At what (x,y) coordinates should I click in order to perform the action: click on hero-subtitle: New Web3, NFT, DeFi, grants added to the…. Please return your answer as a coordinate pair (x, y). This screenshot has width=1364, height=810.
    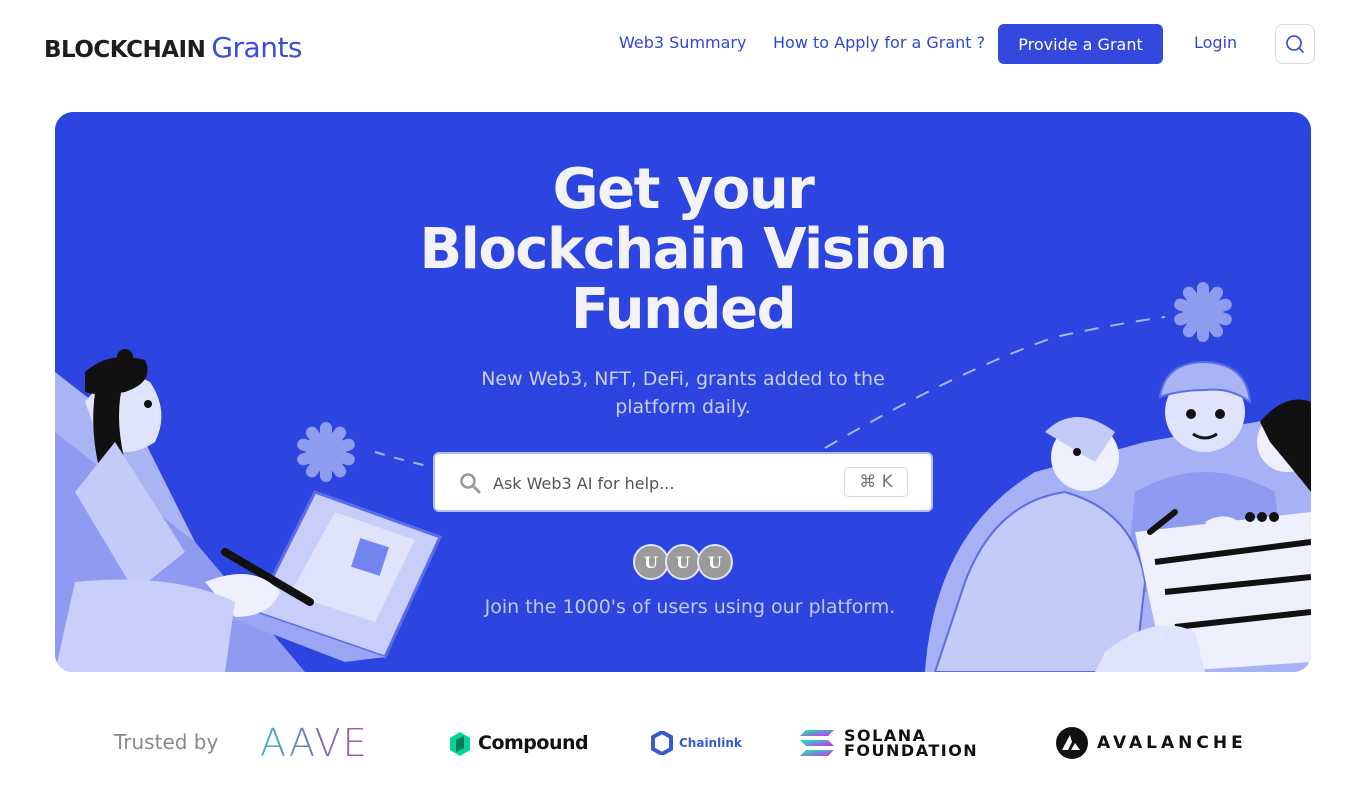
    Looking at the image, I should click on (683, 393).